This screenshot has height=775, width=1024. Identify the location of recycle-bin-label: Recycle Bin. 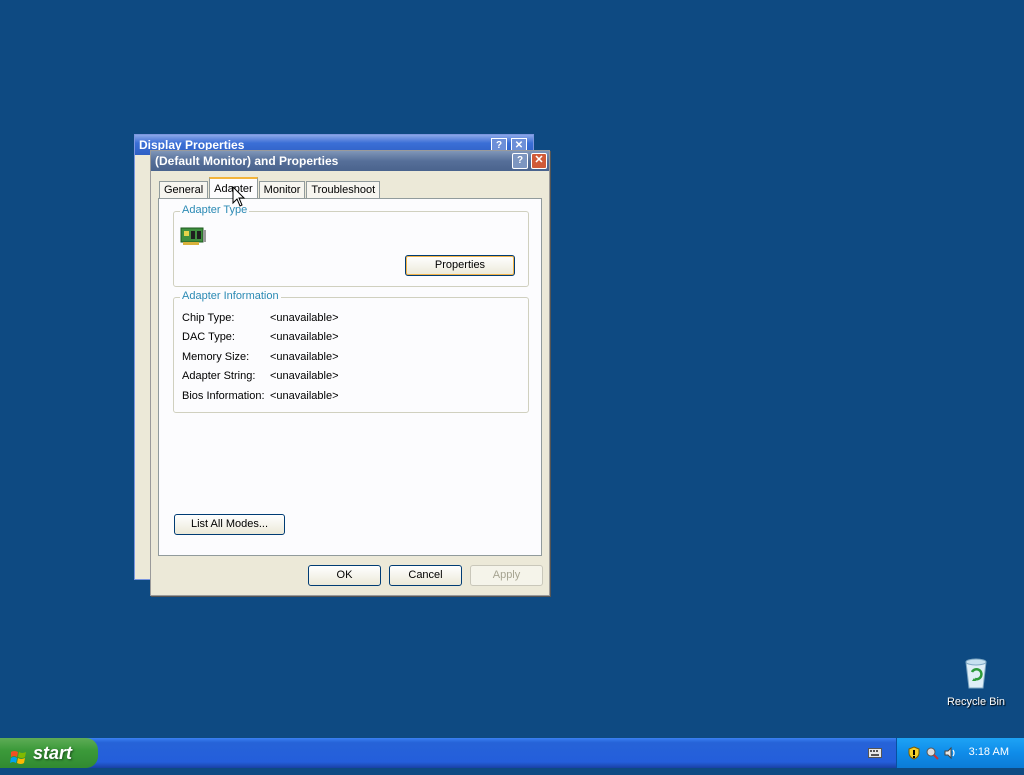
(976, 702).